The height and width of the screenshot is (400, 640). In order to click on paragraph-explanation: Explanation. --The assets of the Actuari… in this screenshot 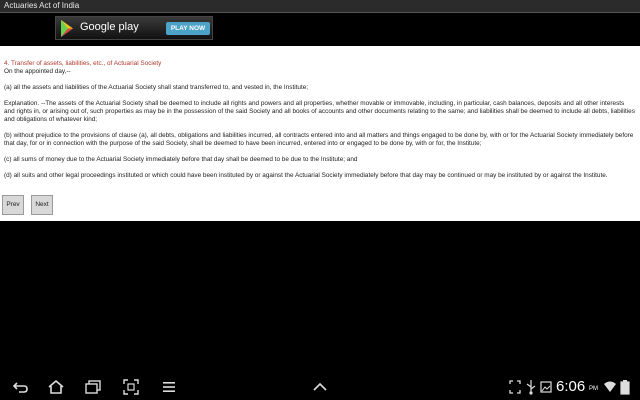, I will do `click(319, 111)`.